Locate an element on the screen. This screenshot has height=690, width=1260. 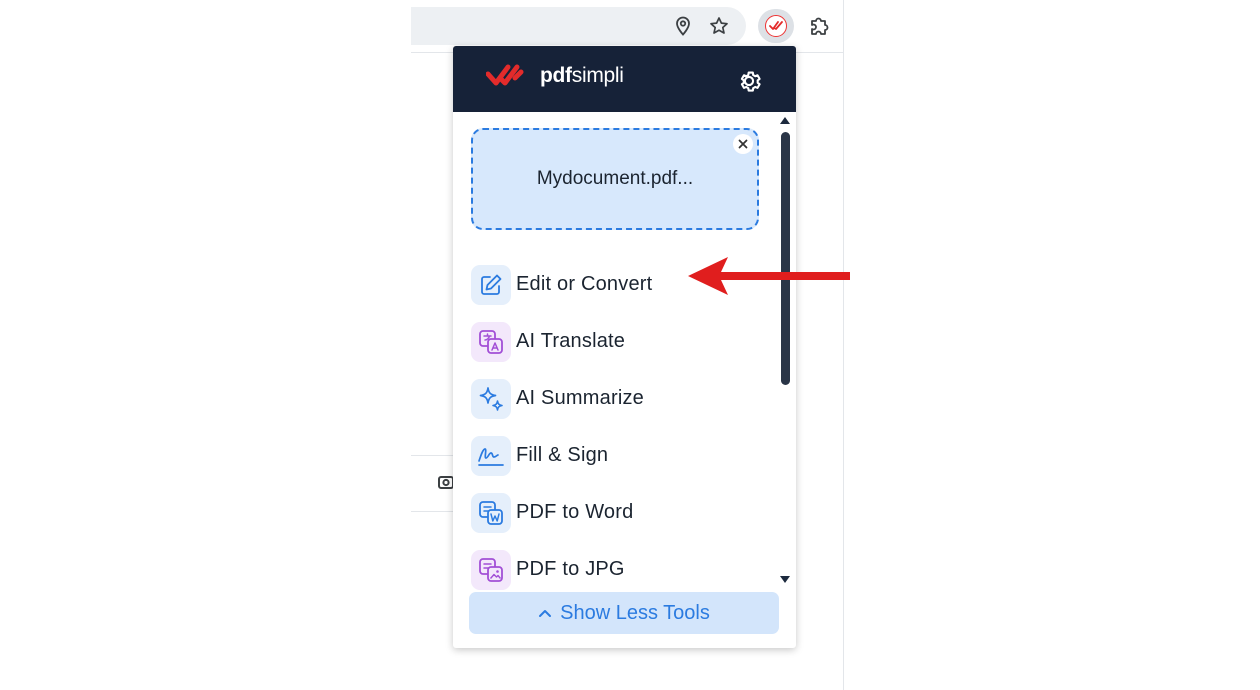
pdfsimpli-extension-icon is located at coordinates (776, 26).